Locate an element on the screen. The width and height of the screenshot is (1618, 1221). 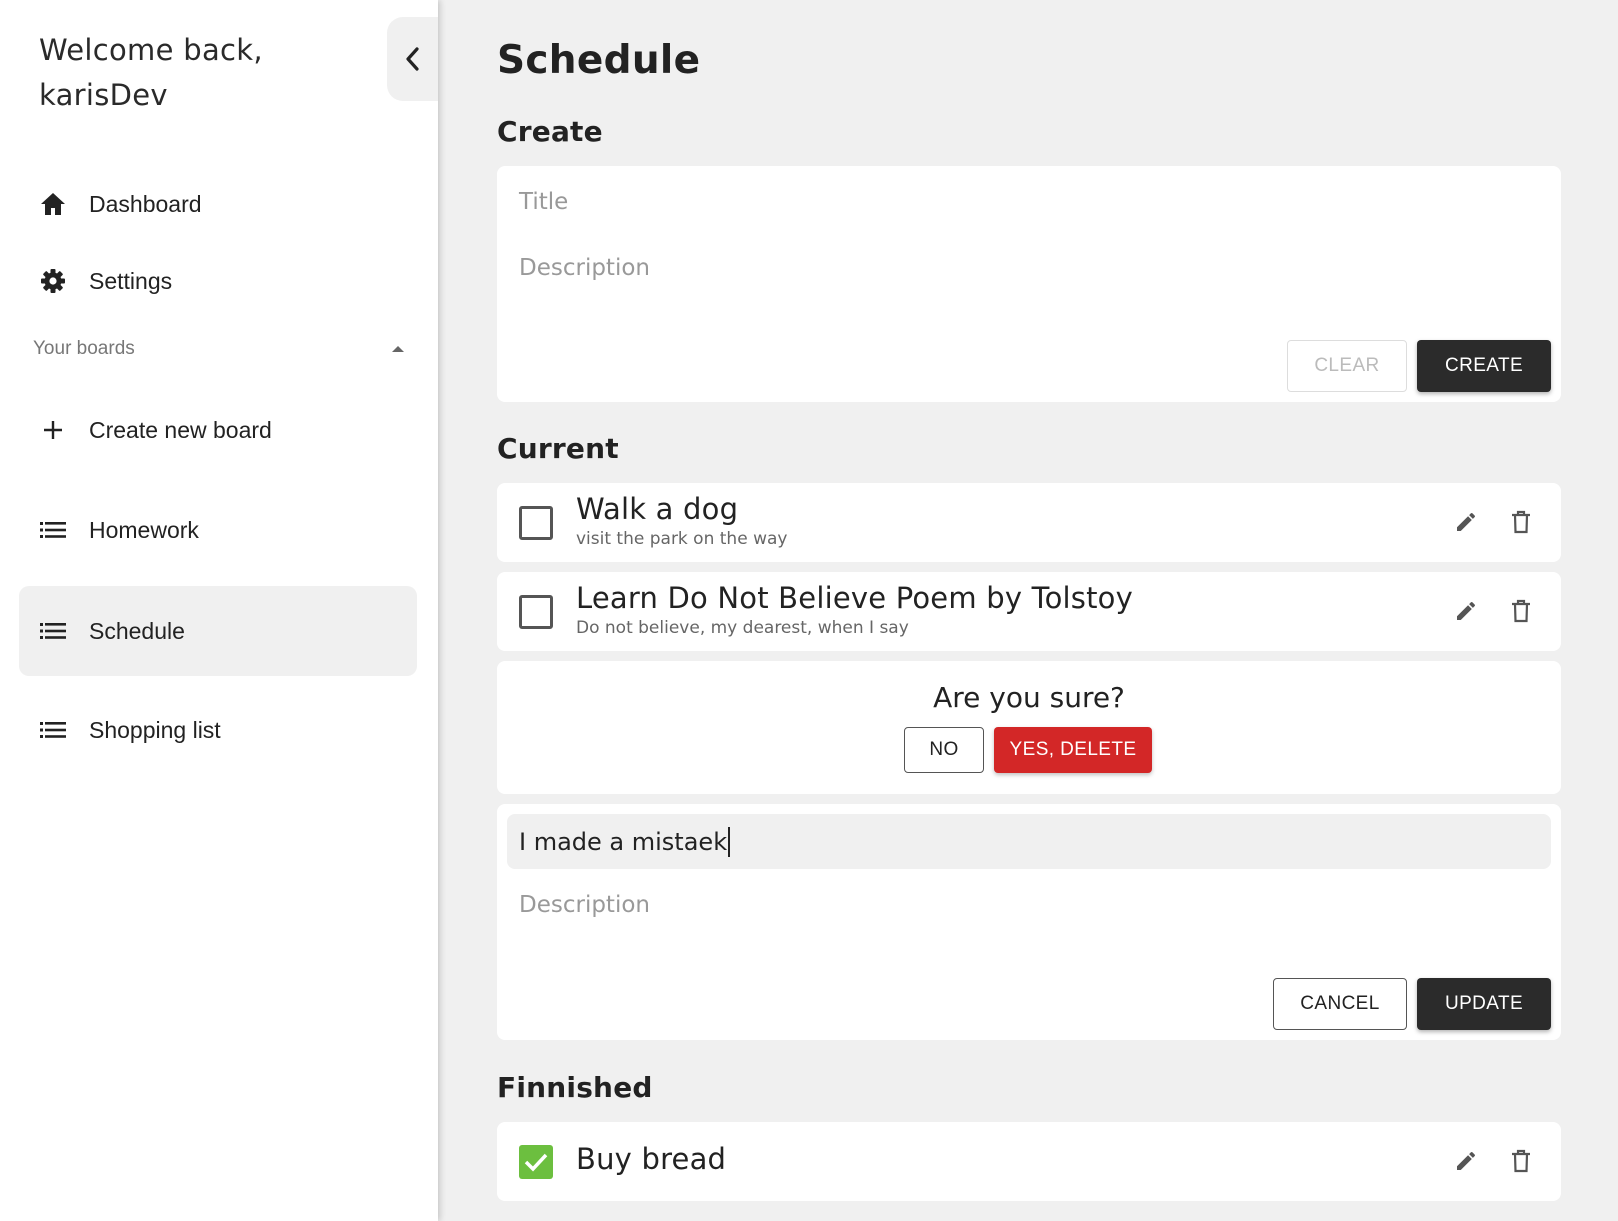
task-title: Walk a dog is located at coordinates (657, 509).